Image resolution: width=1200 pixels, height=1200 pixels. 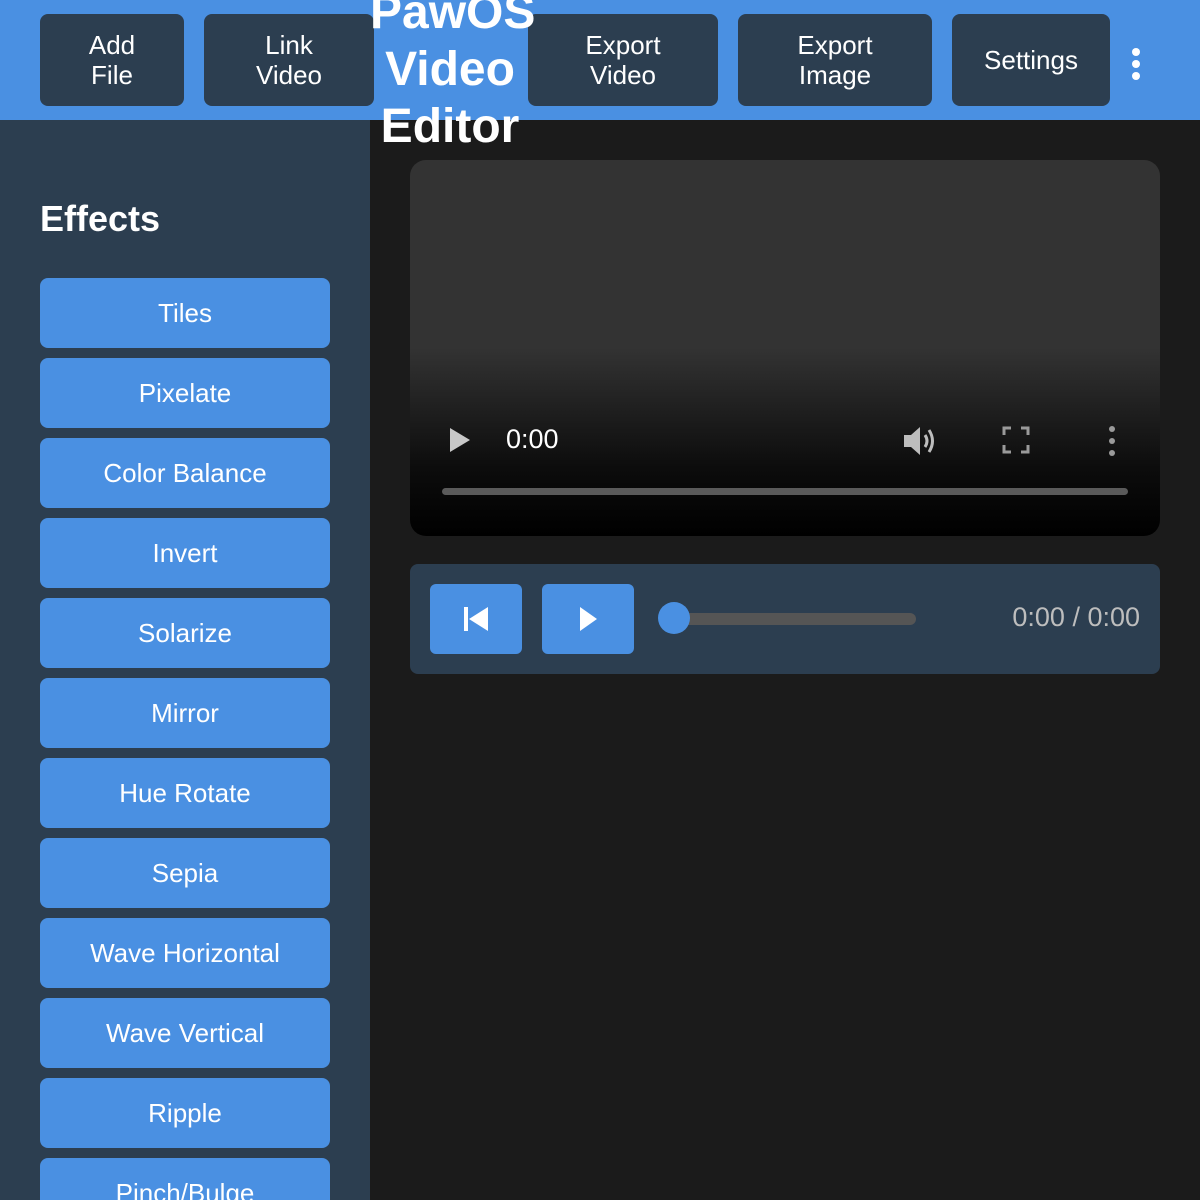 What do you see at coordinates (623, 60) in the screenshot?
I see `export-video-button: Export Video` at bounding box center [623, 60].